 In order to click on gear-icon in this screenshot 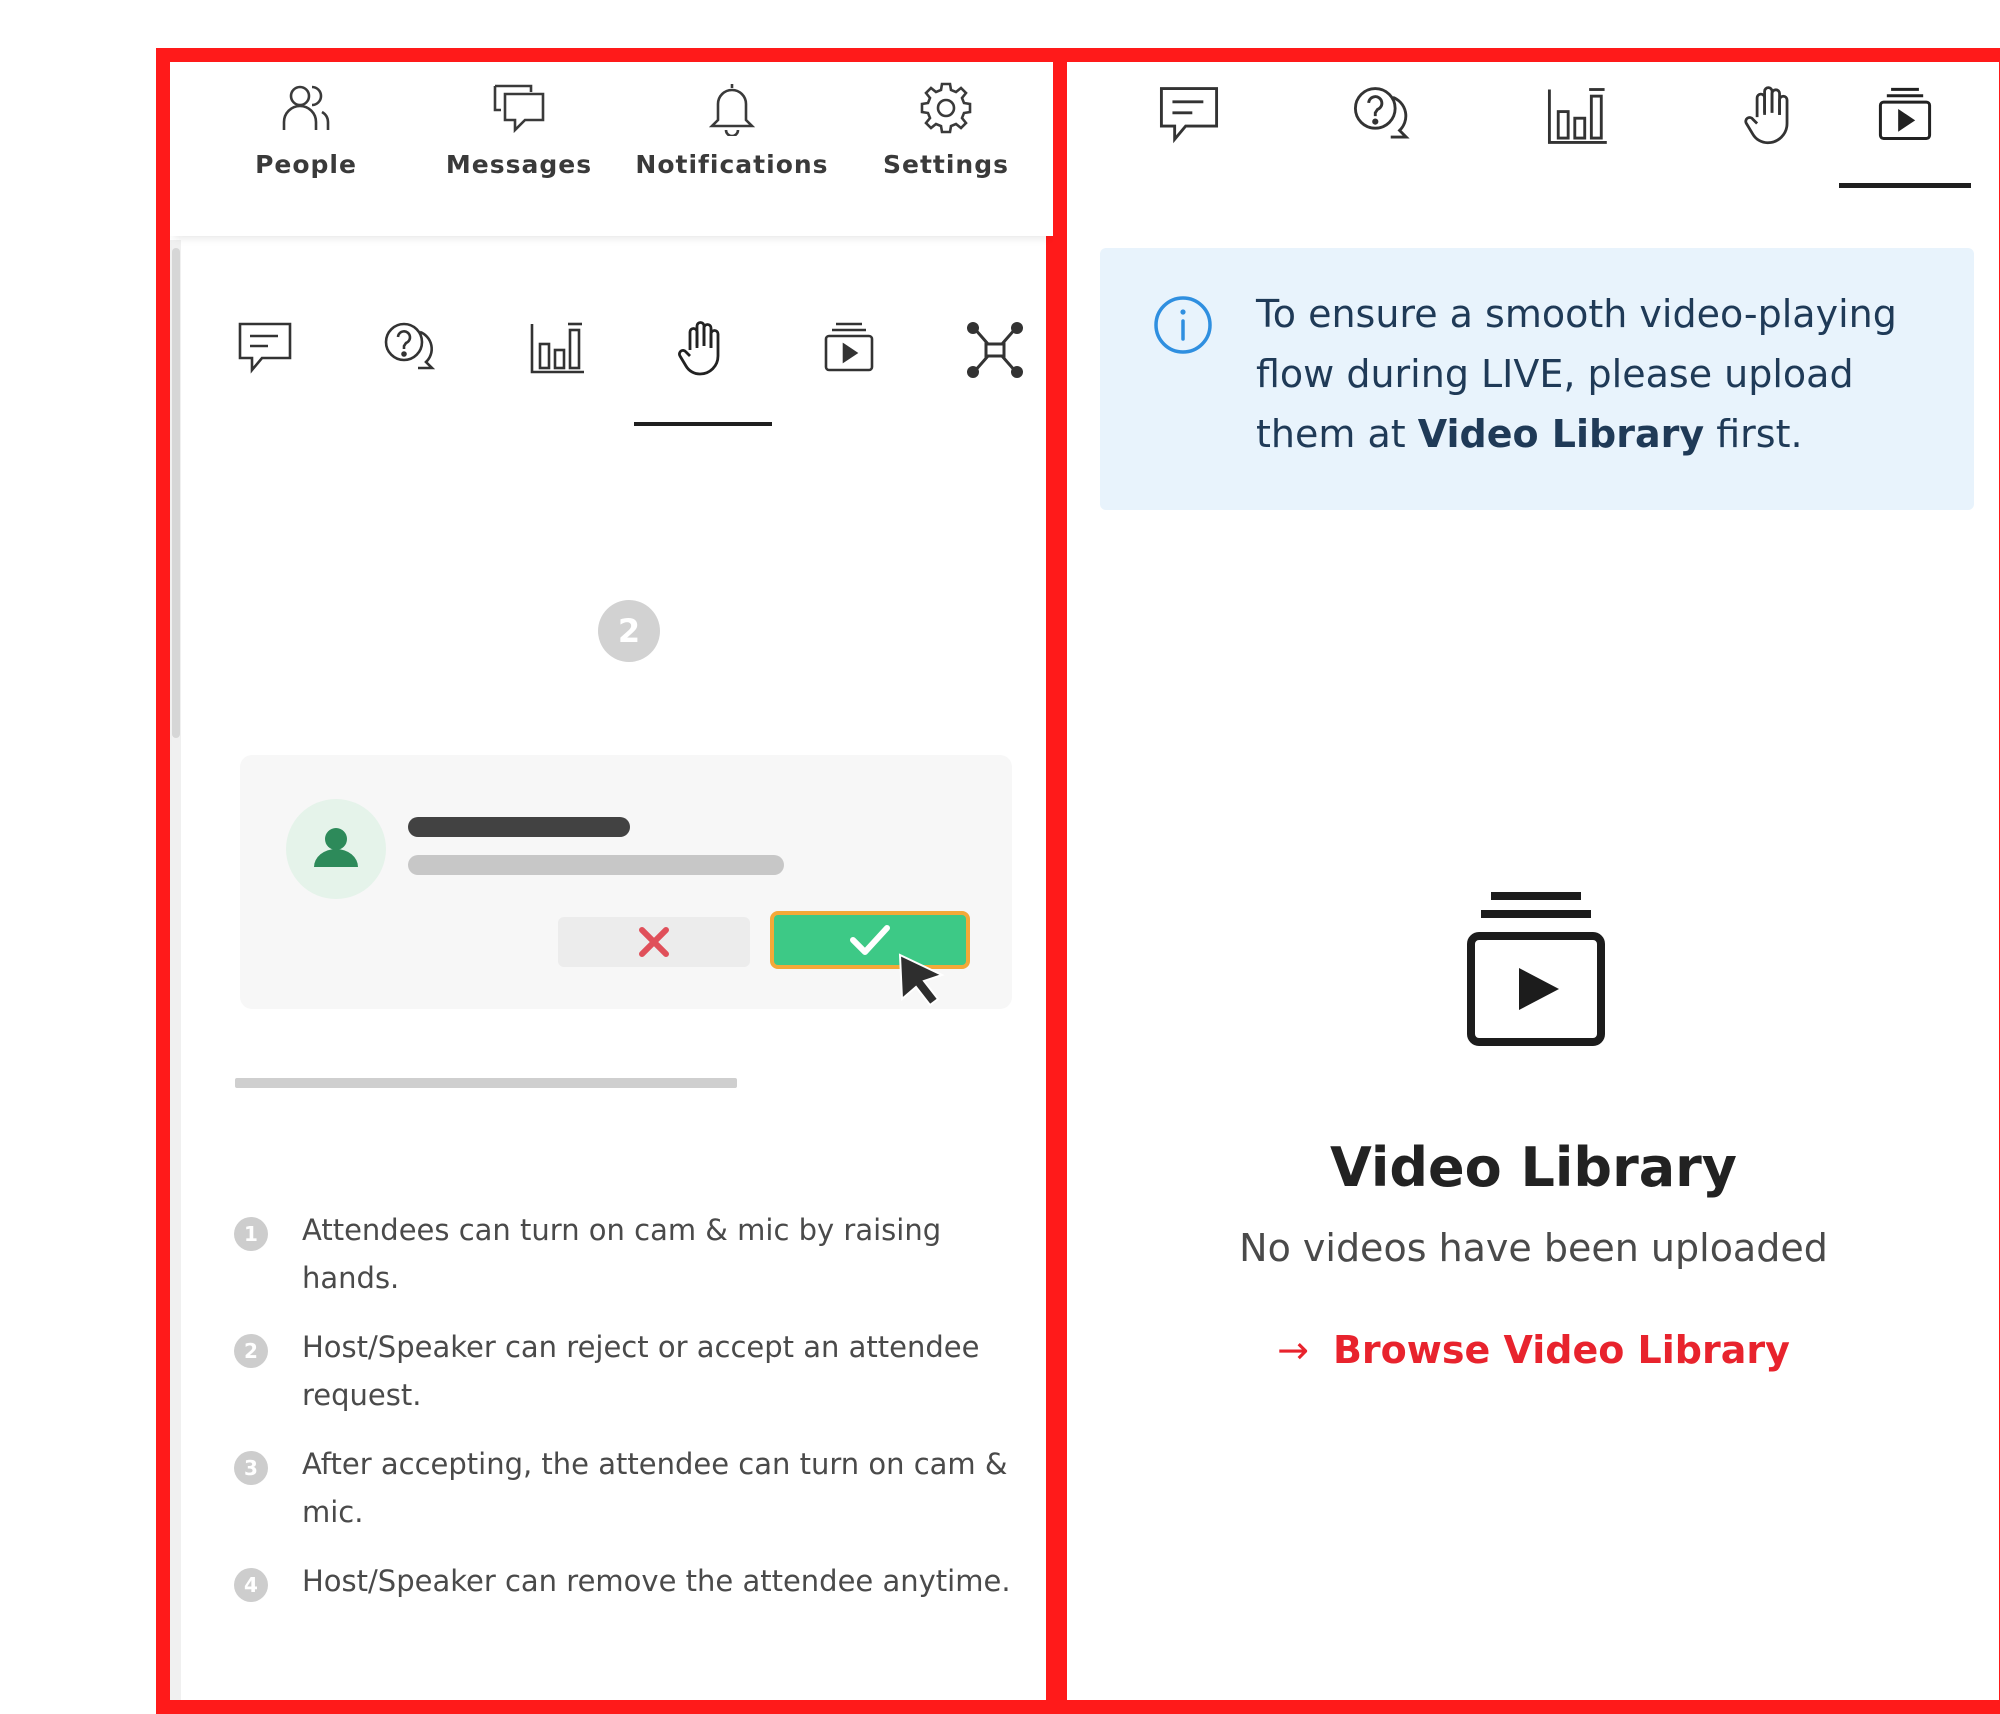, I will do `click(946, 108)`.